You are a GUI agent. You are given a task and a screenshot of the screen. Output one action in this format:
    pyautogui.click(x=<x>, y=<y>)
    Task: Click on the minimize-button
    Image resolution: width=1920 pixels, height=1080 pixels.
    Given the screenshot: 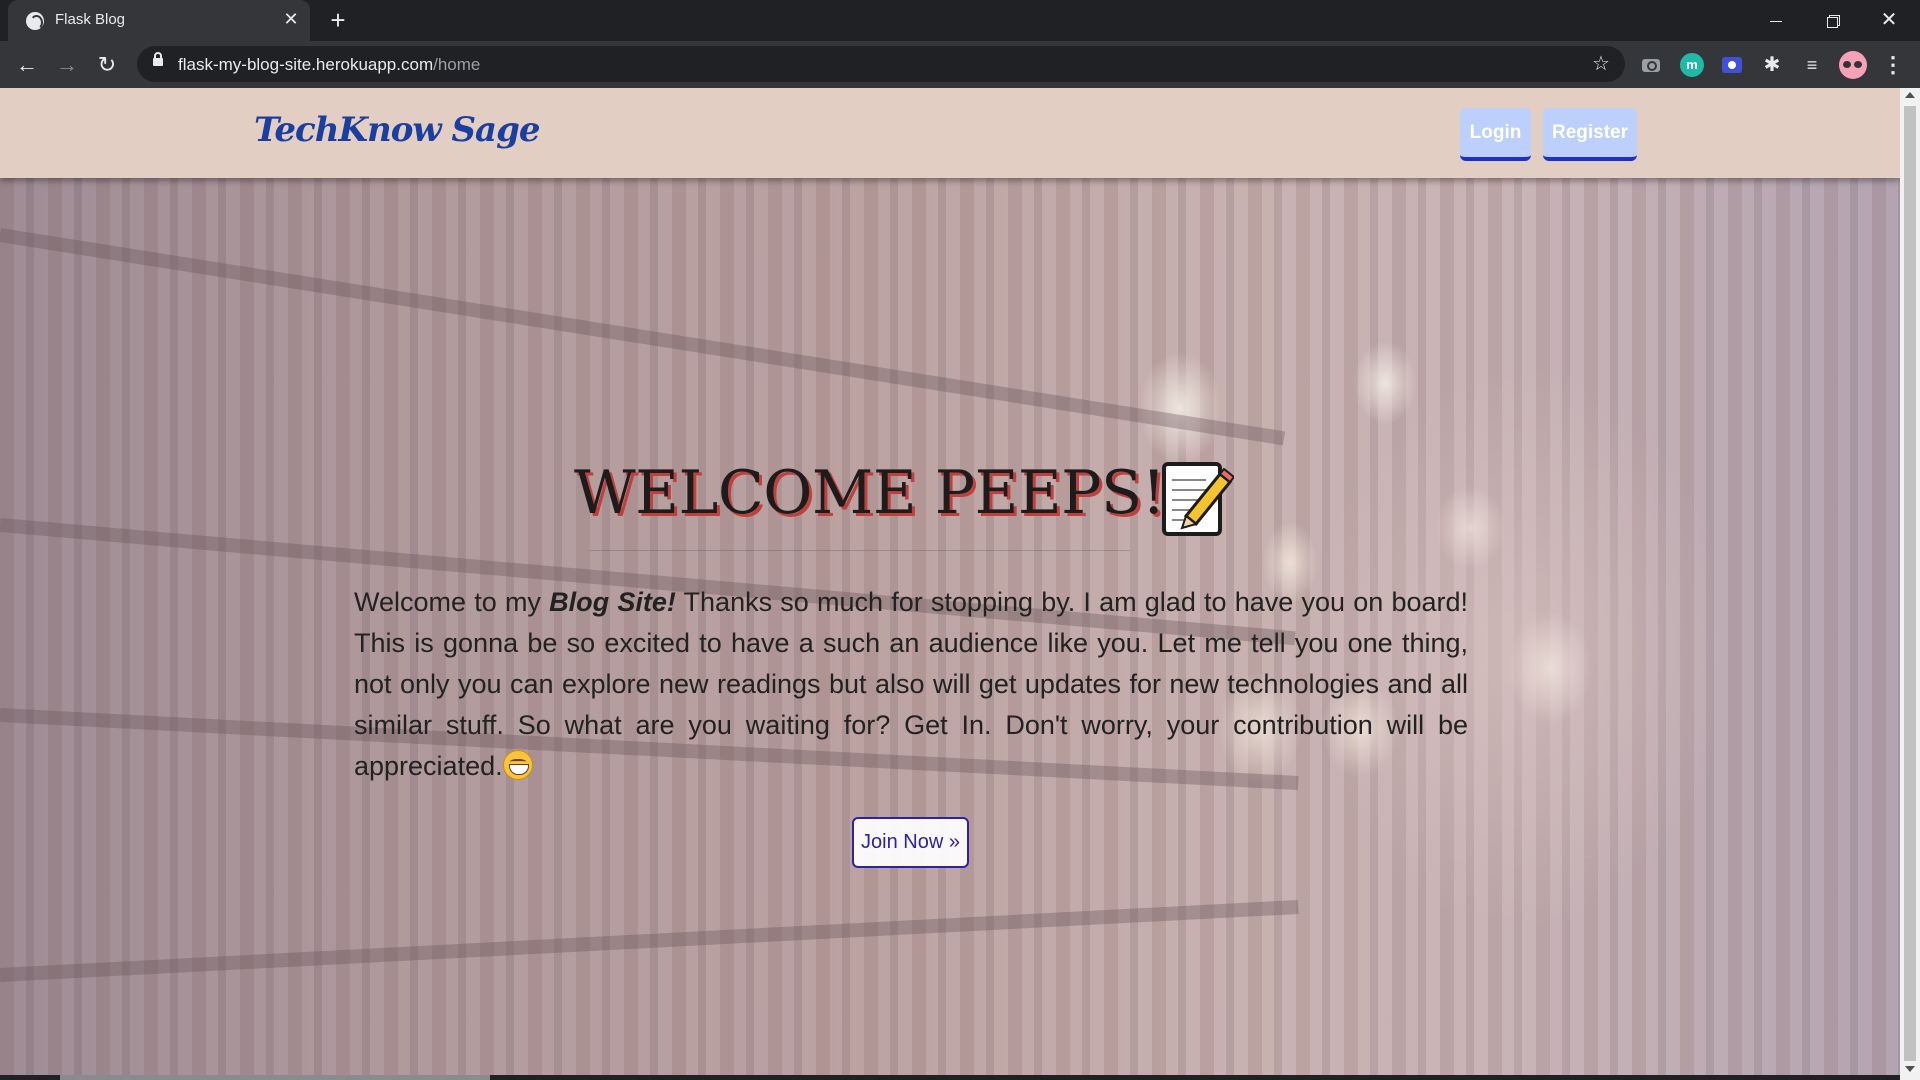 What is the action you would take?
    pyautogui.click(x=1776, y=20)
    